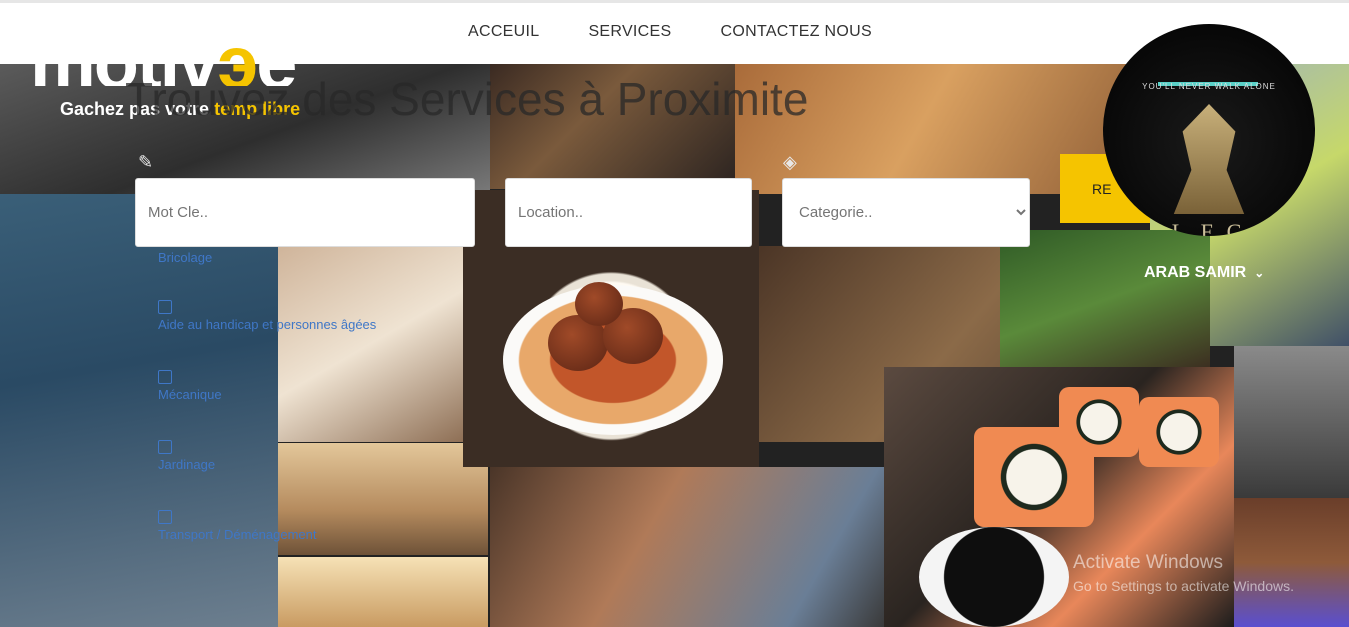  What do you see at coordinates (1183, 586) in the screenshot?
I see `watermark-subtitle: Go to Settings to activate Windows.` at bounding box center [1183, 586].